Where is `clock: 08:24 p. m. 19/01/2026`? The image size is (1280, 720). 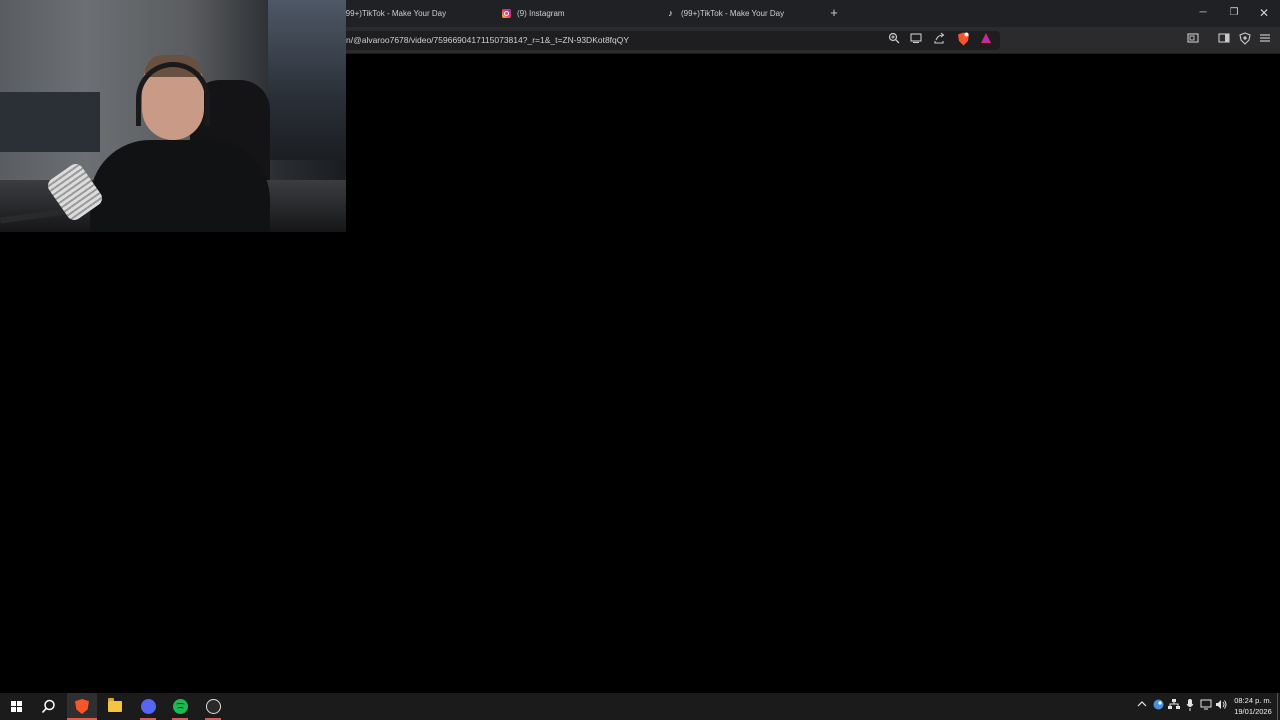 clock: 08:24 p. m. 19/01/2026 is located at coordinates (1253, 706).